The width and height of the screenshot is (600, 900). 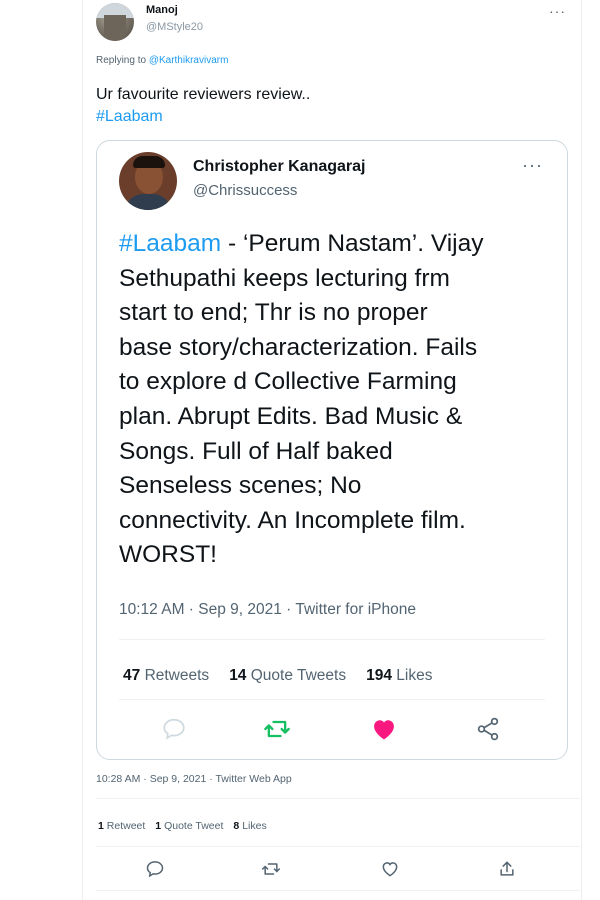 I want to click on text-line: #Laabam - ‘Perum Nastam’. Vijay, so click(x=334, y=244).